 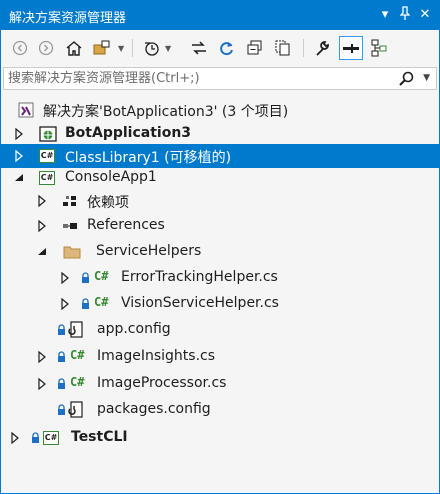 I want to click on home-button, so click(x=74, y=48).